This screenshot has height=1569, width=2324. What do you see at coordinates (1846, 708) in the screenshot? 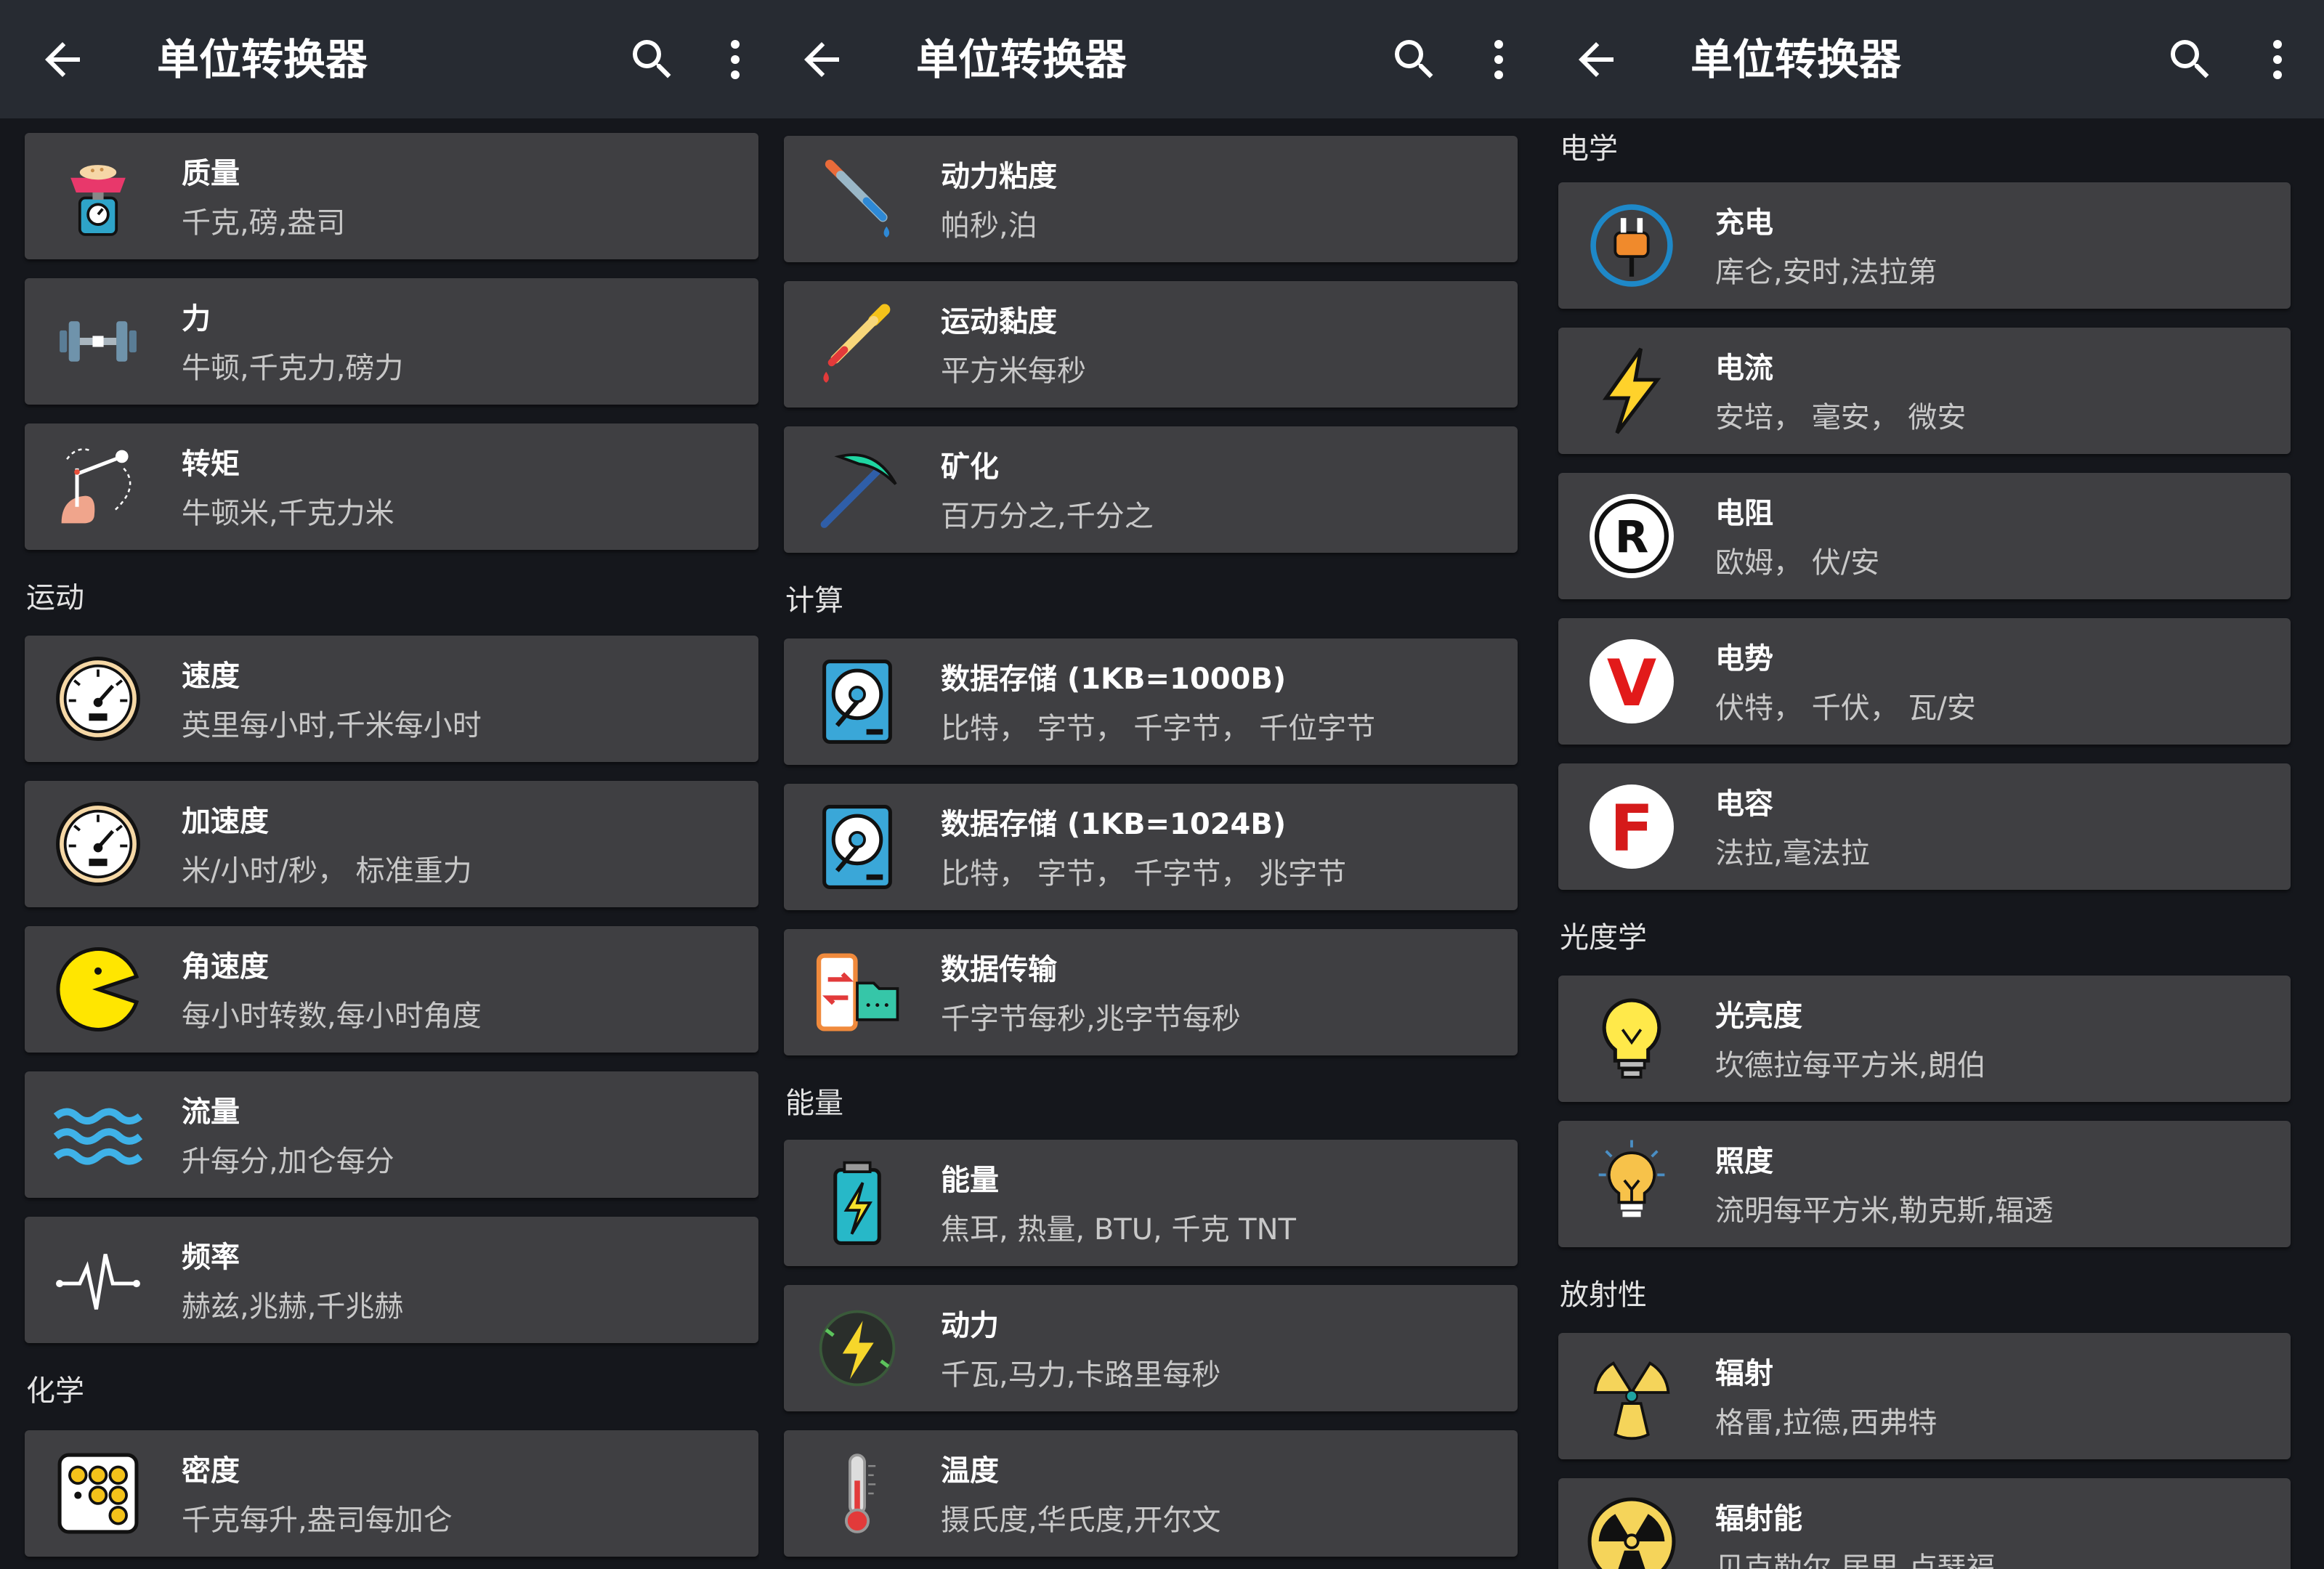
I see `converter-units: 伏特， 千伏， 瓦/安` at bounding box center [1846, 708].